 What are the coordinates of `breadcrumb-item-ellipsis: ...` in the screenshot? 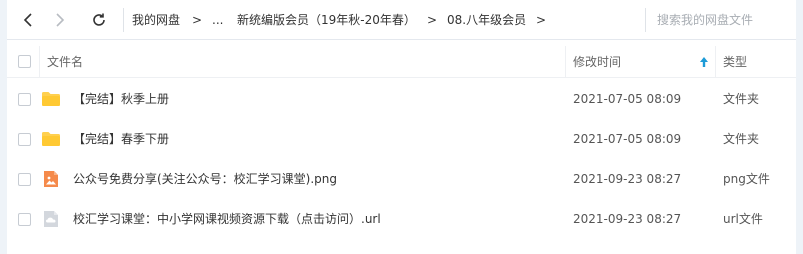 It's located at (217, 20).